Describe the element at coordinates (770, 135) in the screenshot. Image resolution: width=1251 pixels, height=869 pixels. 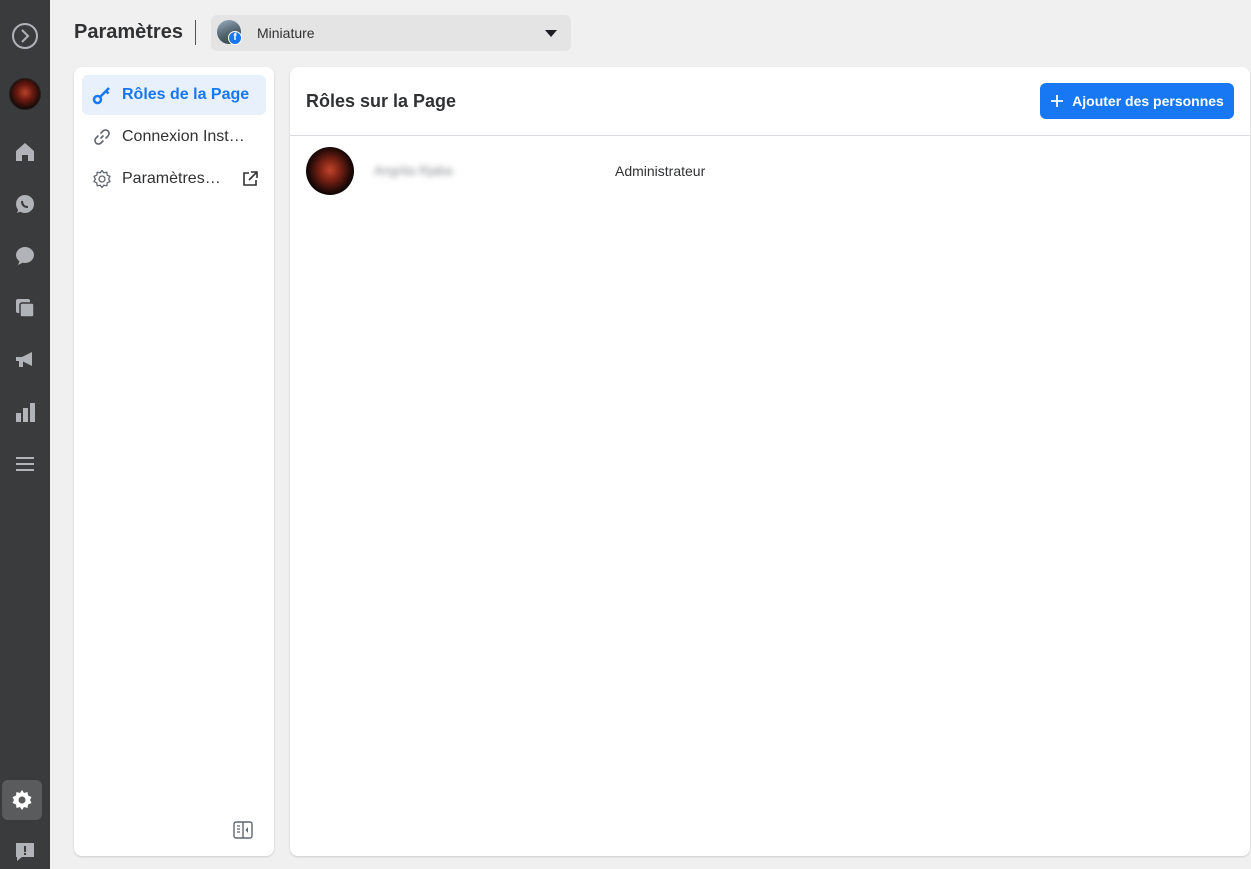
I see `card-divider` at that location.